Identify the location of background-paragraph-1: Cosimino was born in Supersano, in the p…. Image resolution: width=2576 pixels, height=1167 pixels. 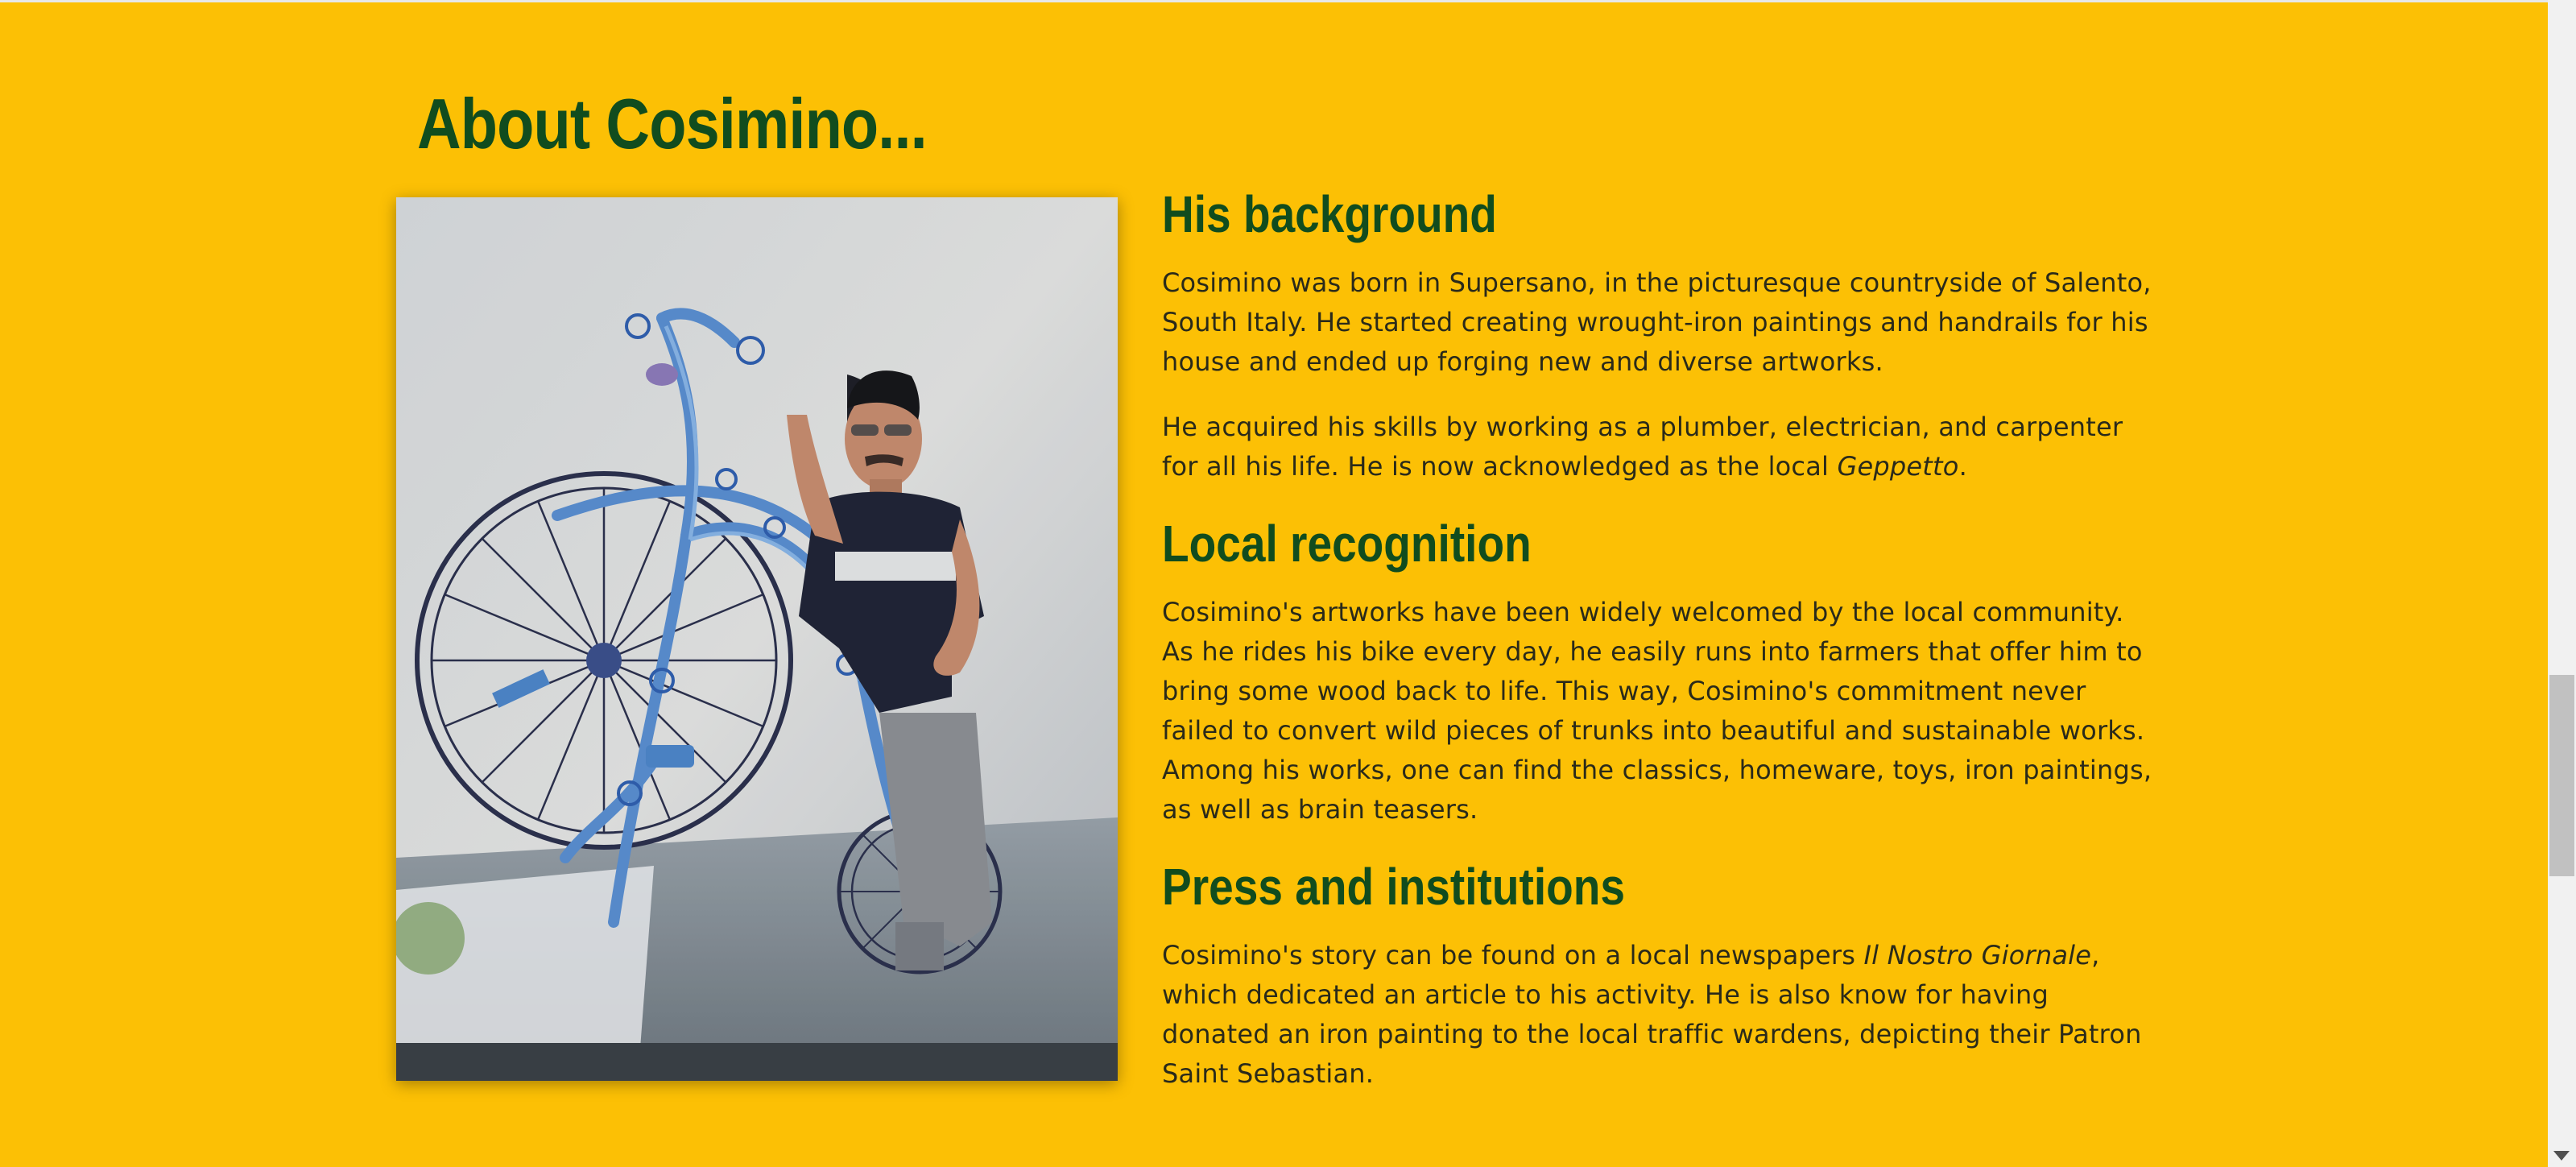
(1657, 322).